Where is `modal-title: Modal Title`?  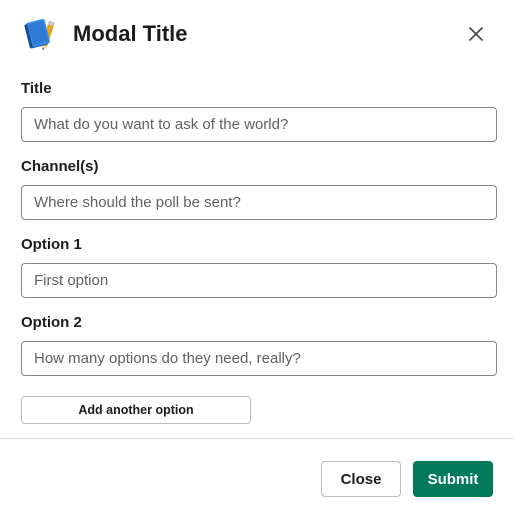
modal-title: Modal Title is located at coordinates (130, 33).